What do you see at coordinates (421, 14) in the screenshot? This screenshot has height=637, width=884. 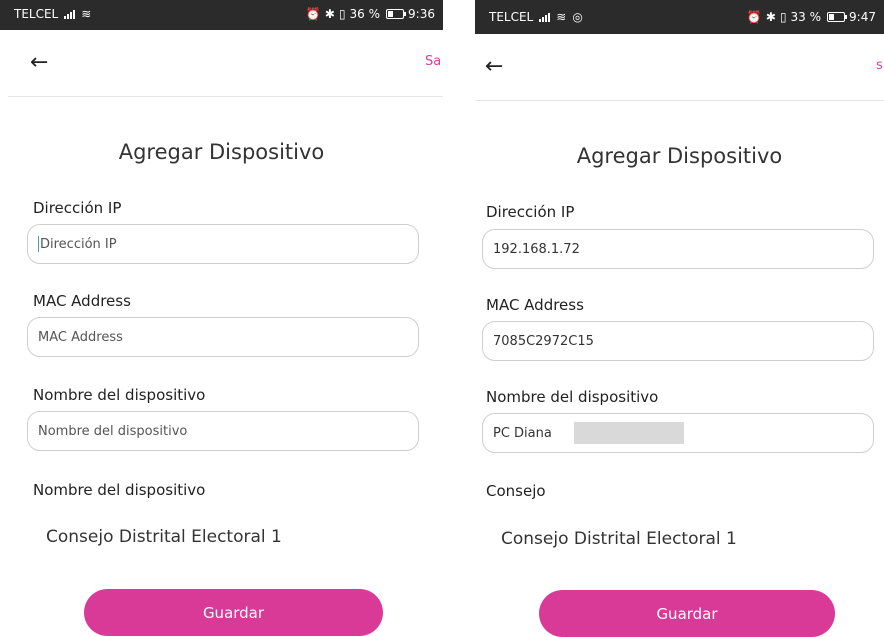 I see `clock: 9:36` at bounding box center [421, 14].